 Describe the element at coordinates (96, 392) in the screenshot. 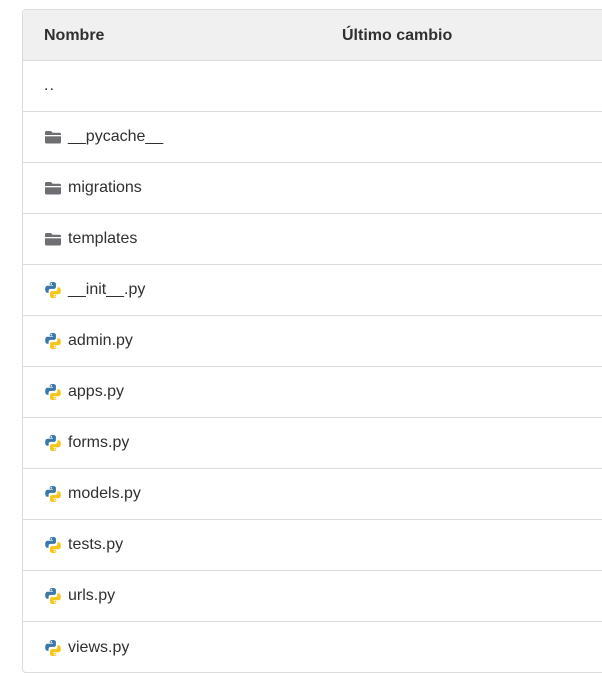

I see `file-name-link: apps.py` at that location.